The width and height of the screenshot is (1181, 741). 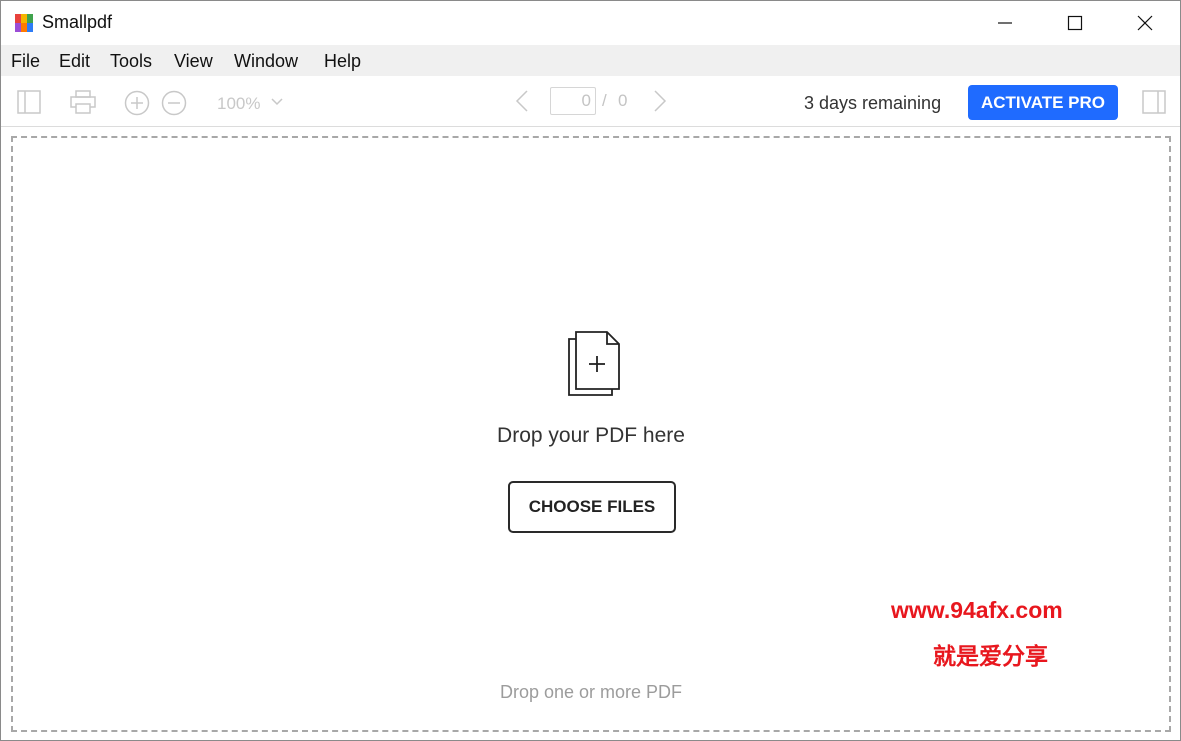 I want to click on zoom-in-icon, so click(x=137, y=103).